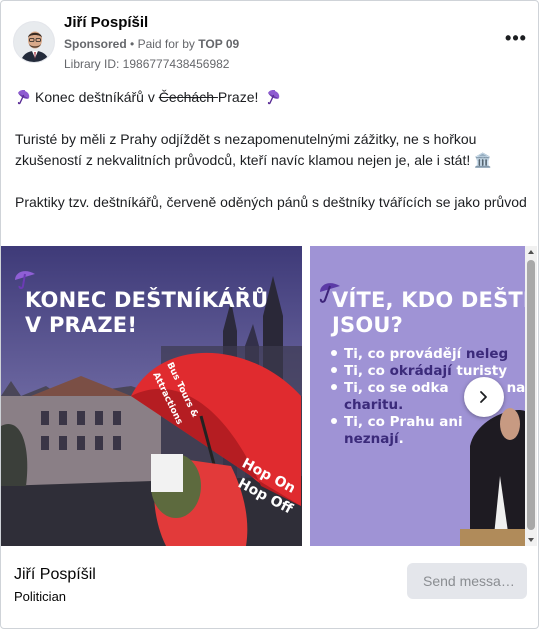 Image resolution: width=539 pixels, height=629 pixels. What do you see at coordinates (81, 325) in the screenshot?
I see `slide-1-headline-line-2: V PRAZE!` at bounding box center [81, 325].